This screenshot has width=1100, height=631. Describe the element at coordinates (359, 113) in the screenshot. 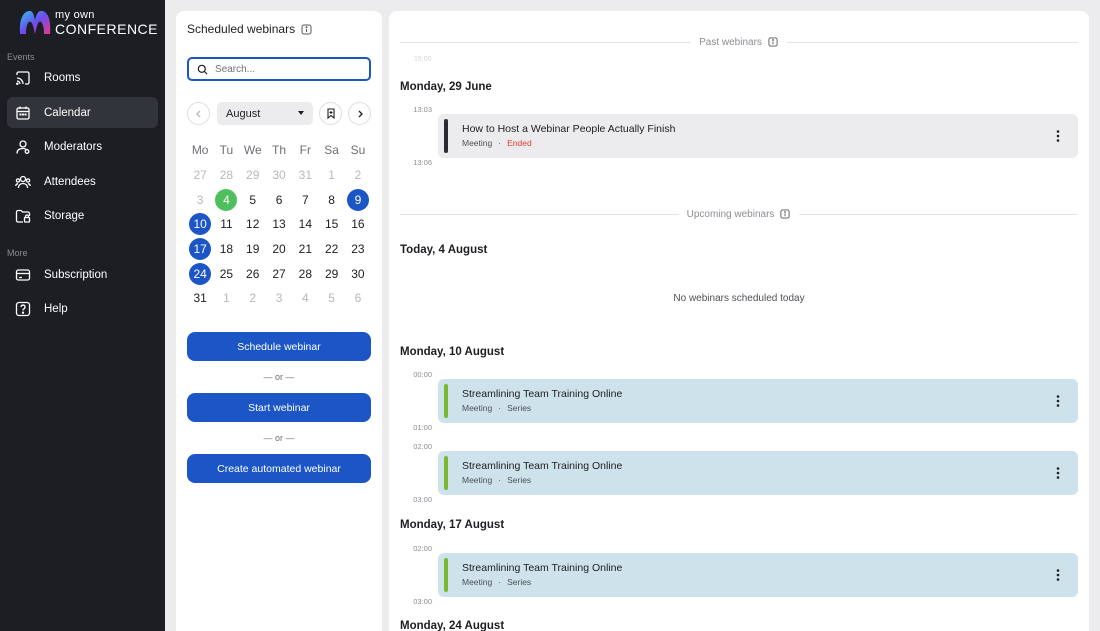

I see `next-month-button` at that location.